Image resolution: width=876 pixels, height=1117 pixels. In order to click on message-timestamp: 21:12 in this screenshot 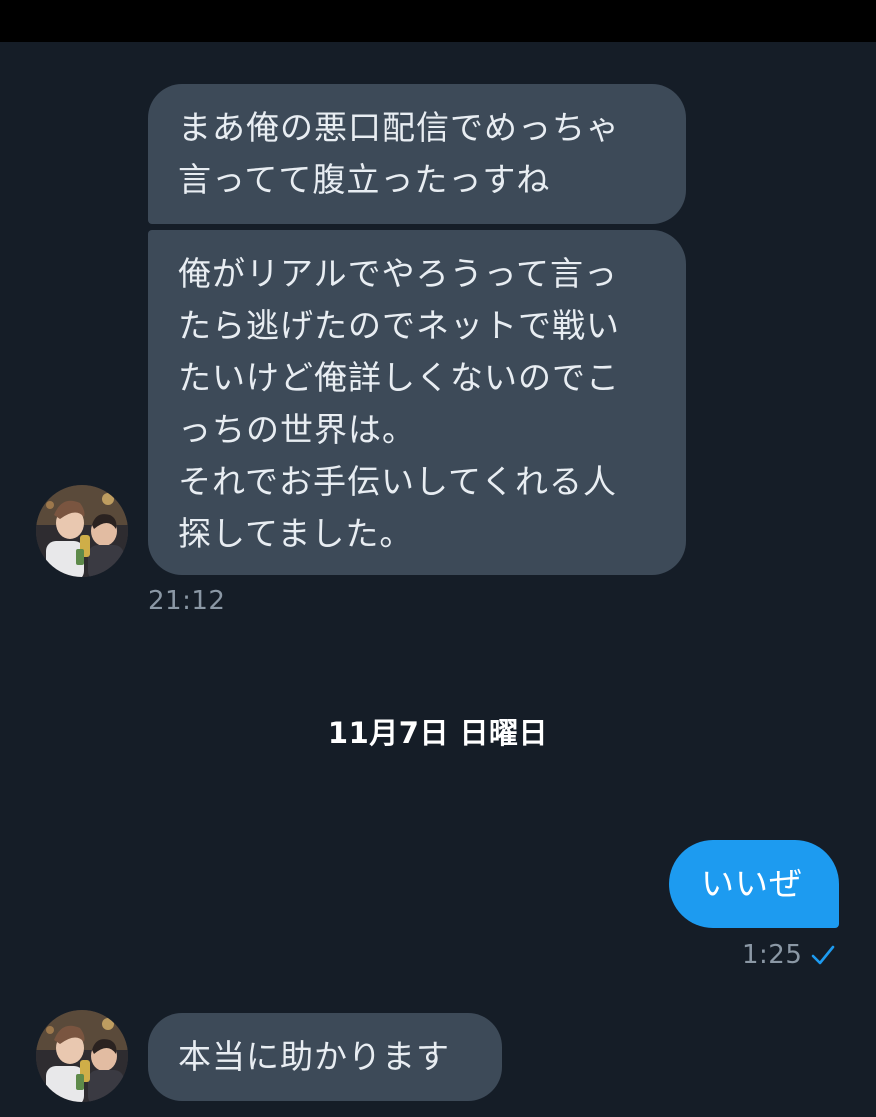, I will do `click(187, 601)`.